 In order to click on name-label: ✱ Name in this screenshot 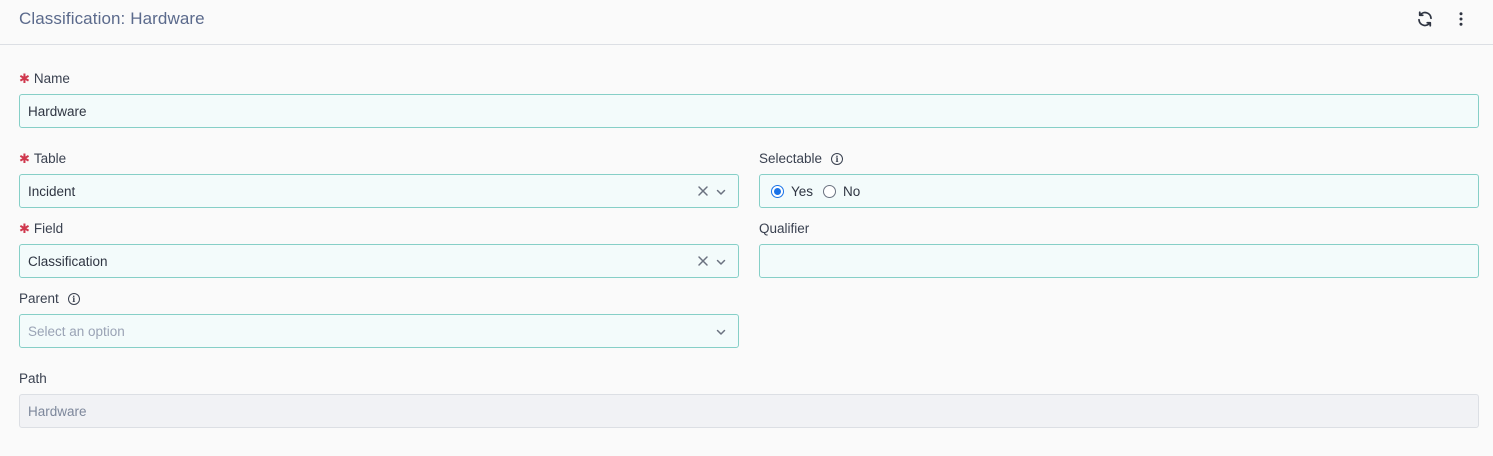, I will do `click(44, 78)`.